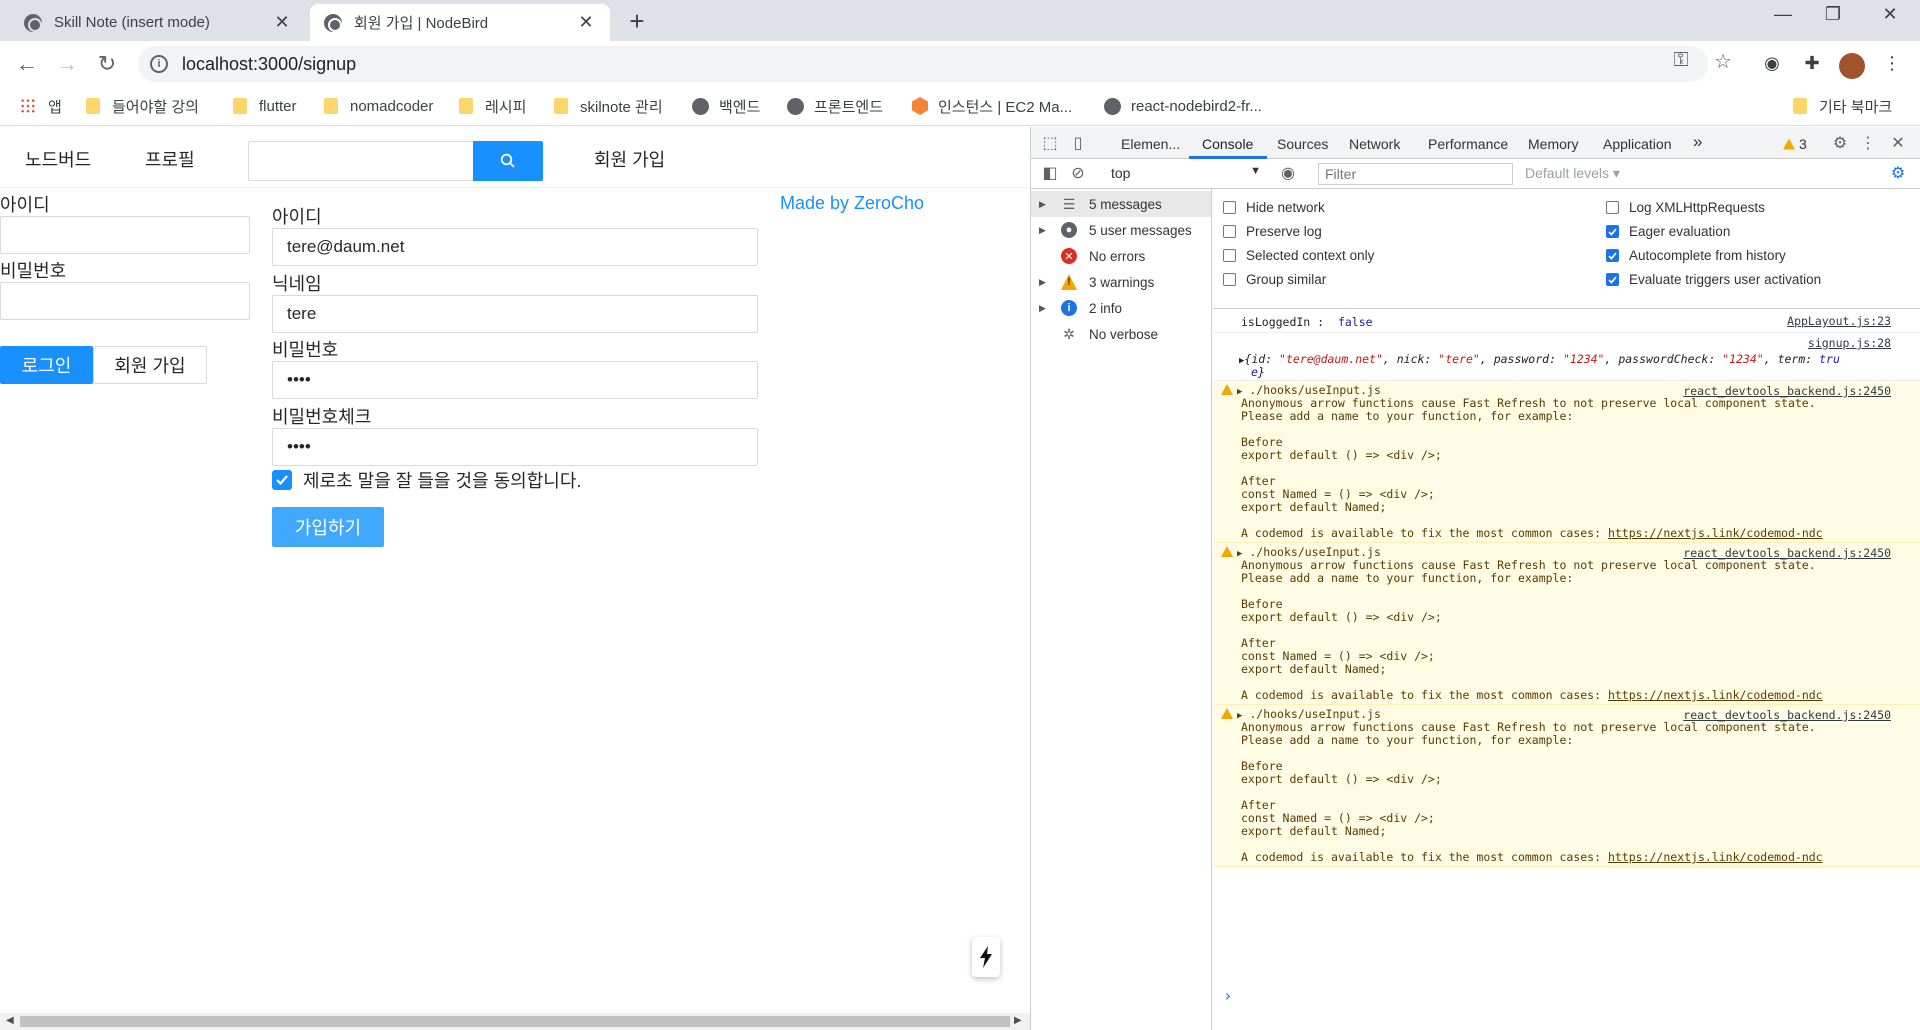 The height and width of the screenshot is (1030, 1920). What do you see at coordinates (1685, 207) in the screenshot?
I see `option-log-xhr: Log XMLHttpRequests` at bounding box center [1685, 207].